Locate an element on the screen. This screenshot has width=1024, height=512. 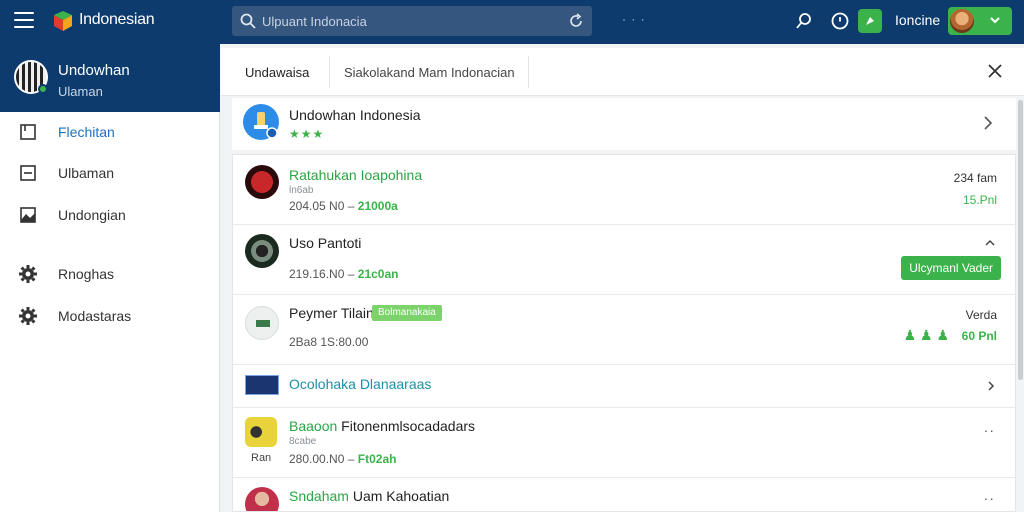
vertical-scrollbar is located at coordinates (1020, 240).